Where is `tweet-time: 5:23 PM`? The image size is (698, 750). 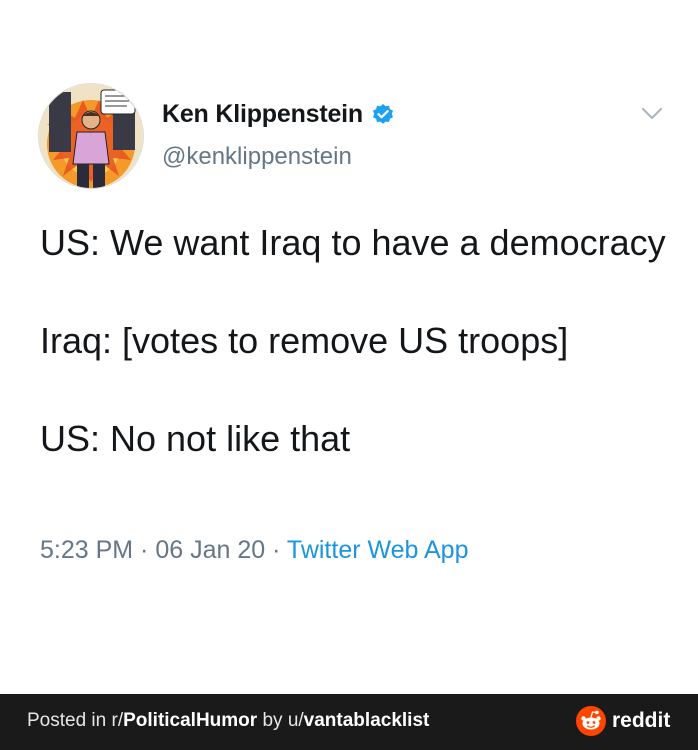 tweet-time: 5:23 PM is located at coordinates (86, 550).